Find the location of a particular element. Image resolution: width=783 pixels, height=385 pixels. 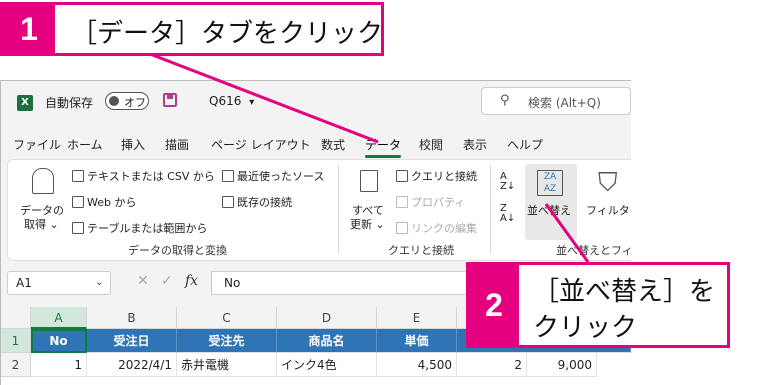

callout2-connector is located at coordinates (567, 233).